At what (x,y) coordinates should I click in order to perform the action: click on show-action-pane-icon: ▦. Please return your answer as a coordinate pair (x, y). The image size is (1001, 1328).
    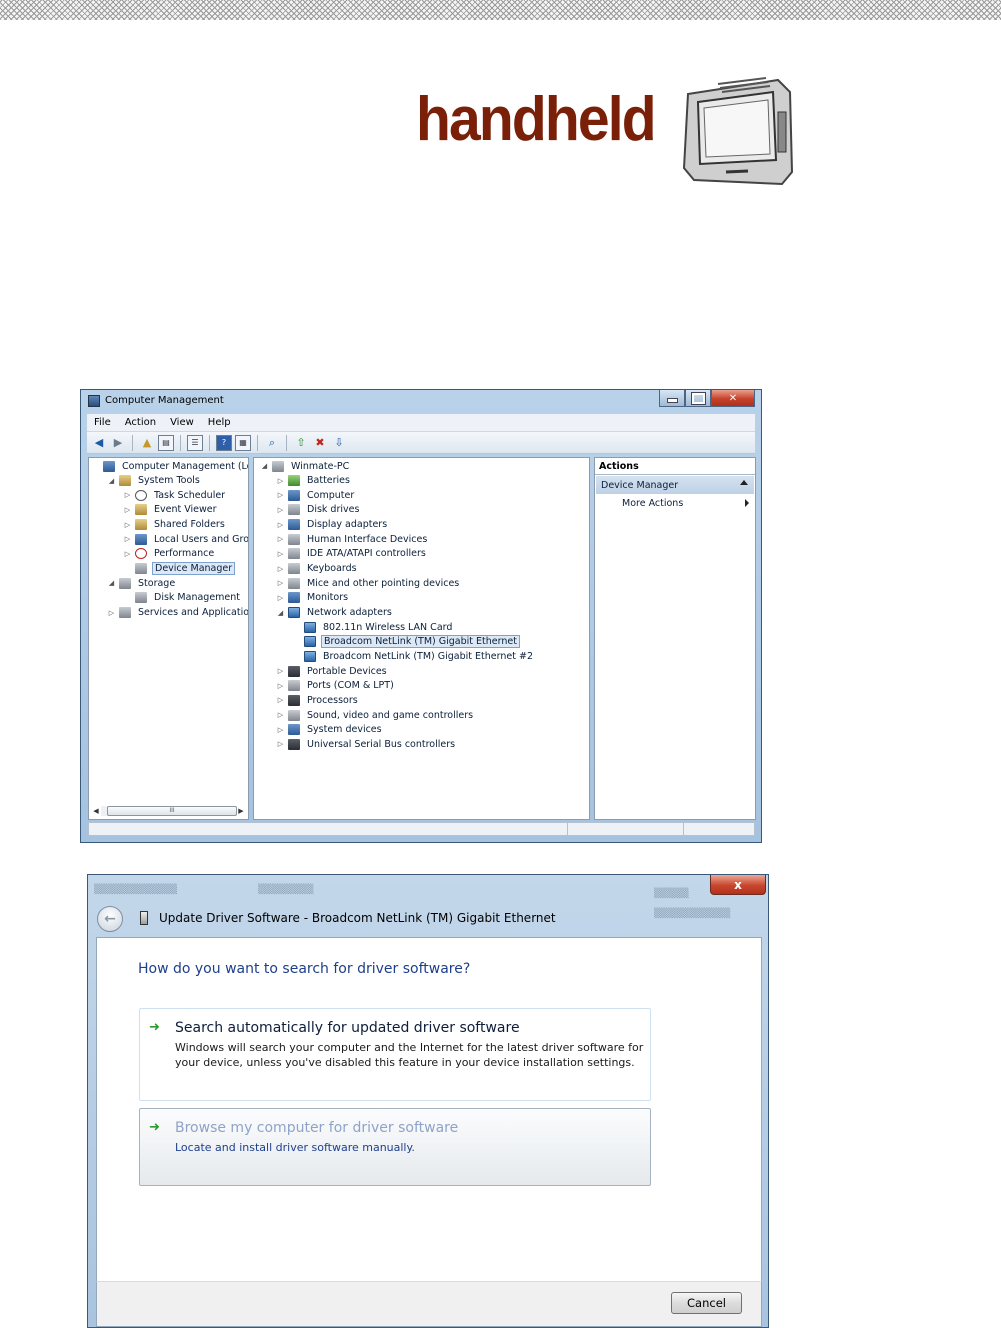
    Looking at the image, I should click on (243, 442).